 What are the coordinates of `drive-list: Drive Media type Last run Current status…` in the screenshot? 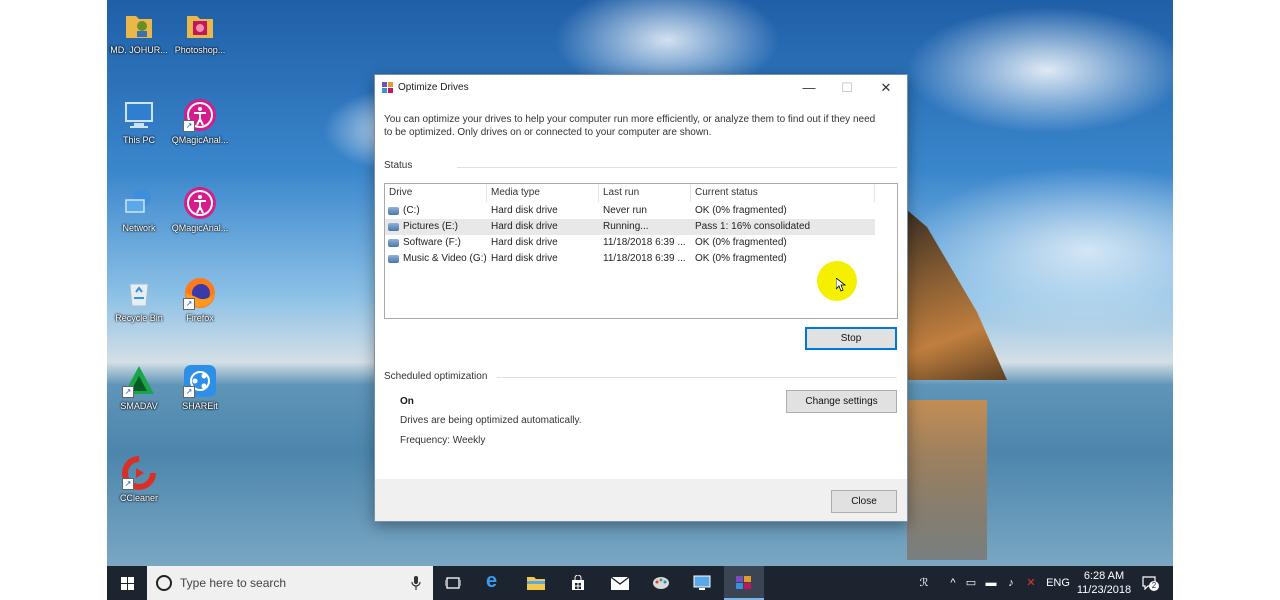 It's located at (641, 251).